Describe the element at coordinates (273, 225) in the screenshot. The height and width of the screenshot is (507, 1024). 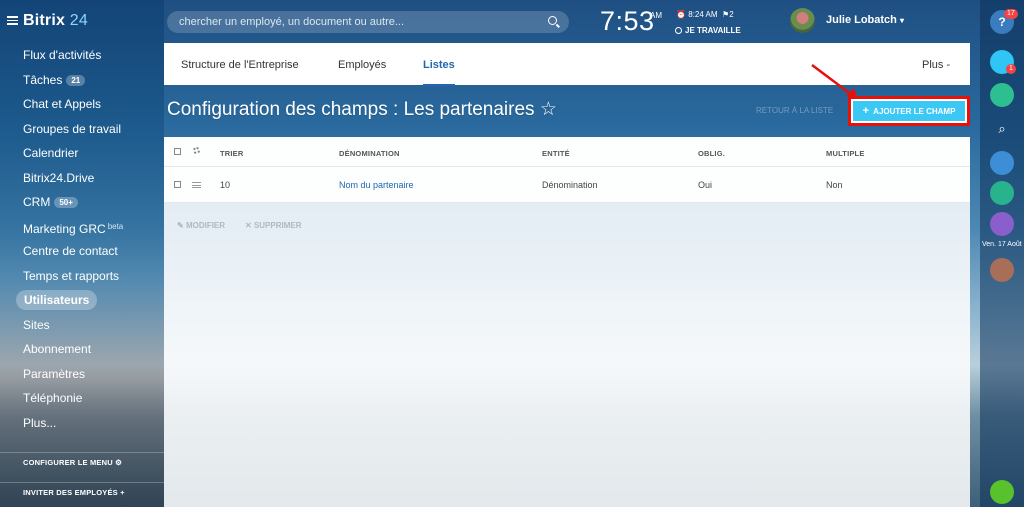
I see `delete-button: ✕ SUPPRIMER` at that location.